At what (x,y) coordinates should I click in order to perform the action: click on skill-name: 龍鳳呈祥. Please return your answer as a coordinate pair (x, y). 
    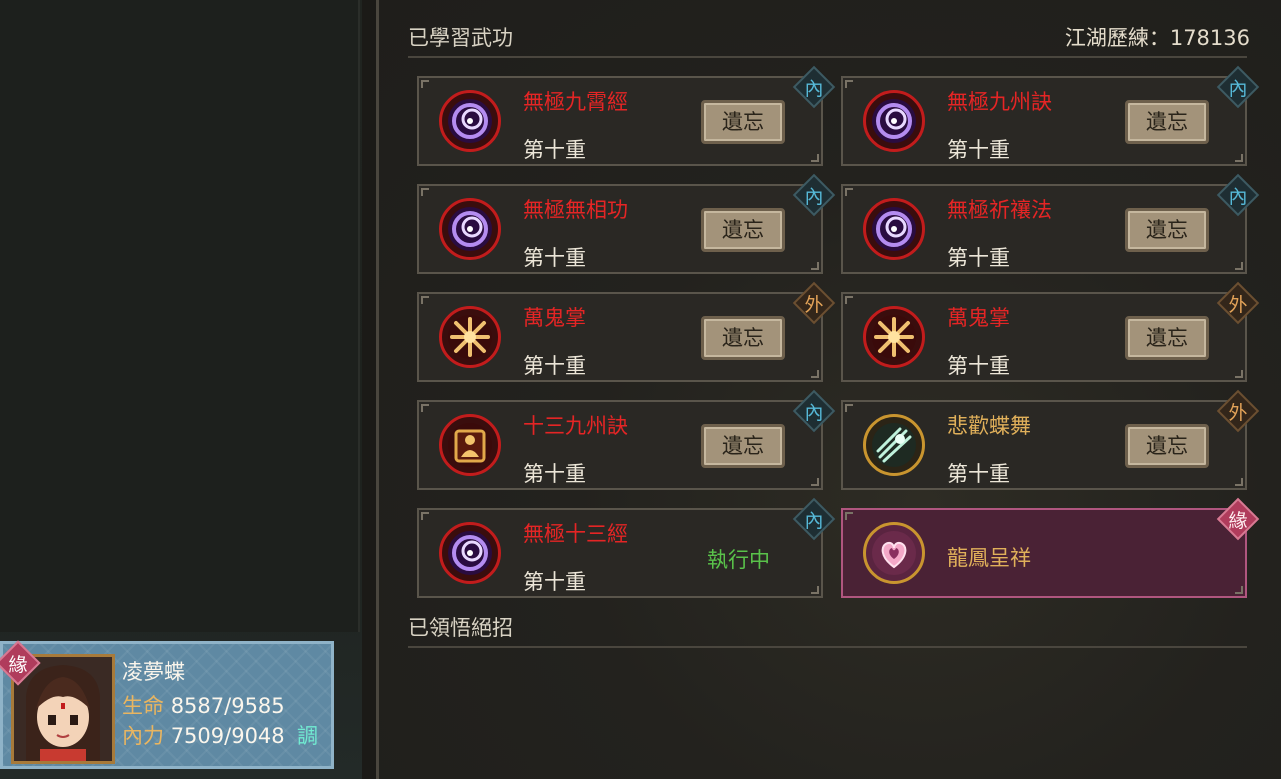
    Looking at the image, I should click on (989, 558).